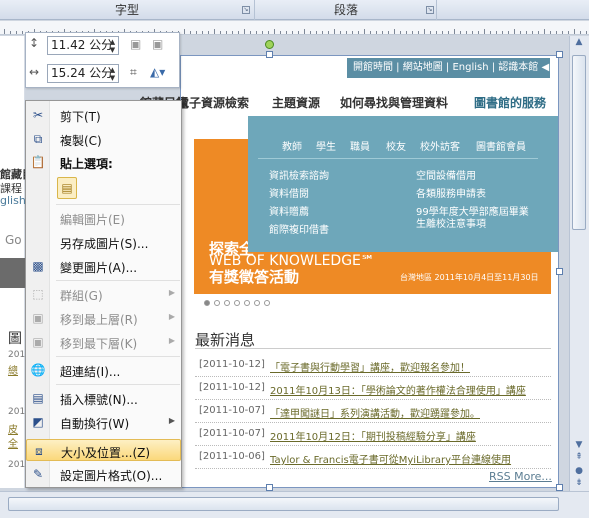  I want to click on menu-item-size-and-position: ⧈ 大小及位置...(Z), so click(103, 450).